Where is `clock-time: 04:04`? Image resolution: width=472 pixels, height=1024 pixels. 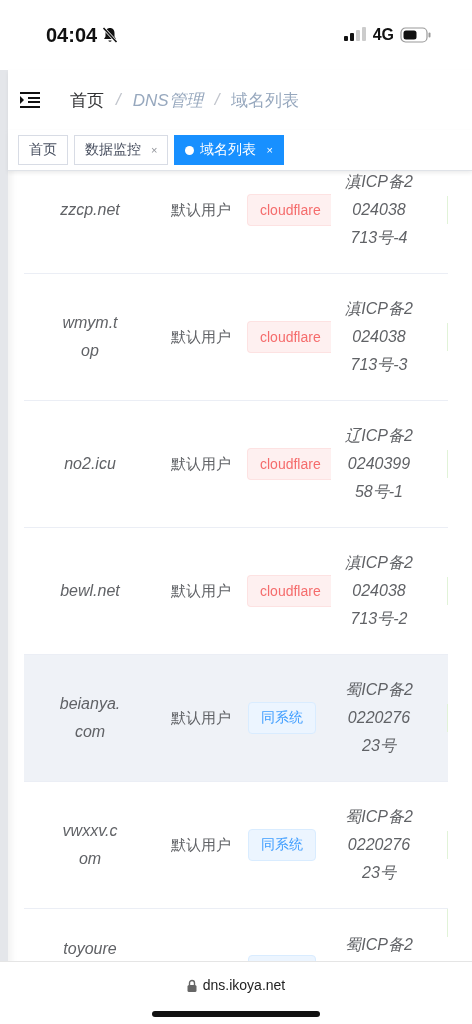
clock-time: 04:04 is located at coordinates (72, 35).